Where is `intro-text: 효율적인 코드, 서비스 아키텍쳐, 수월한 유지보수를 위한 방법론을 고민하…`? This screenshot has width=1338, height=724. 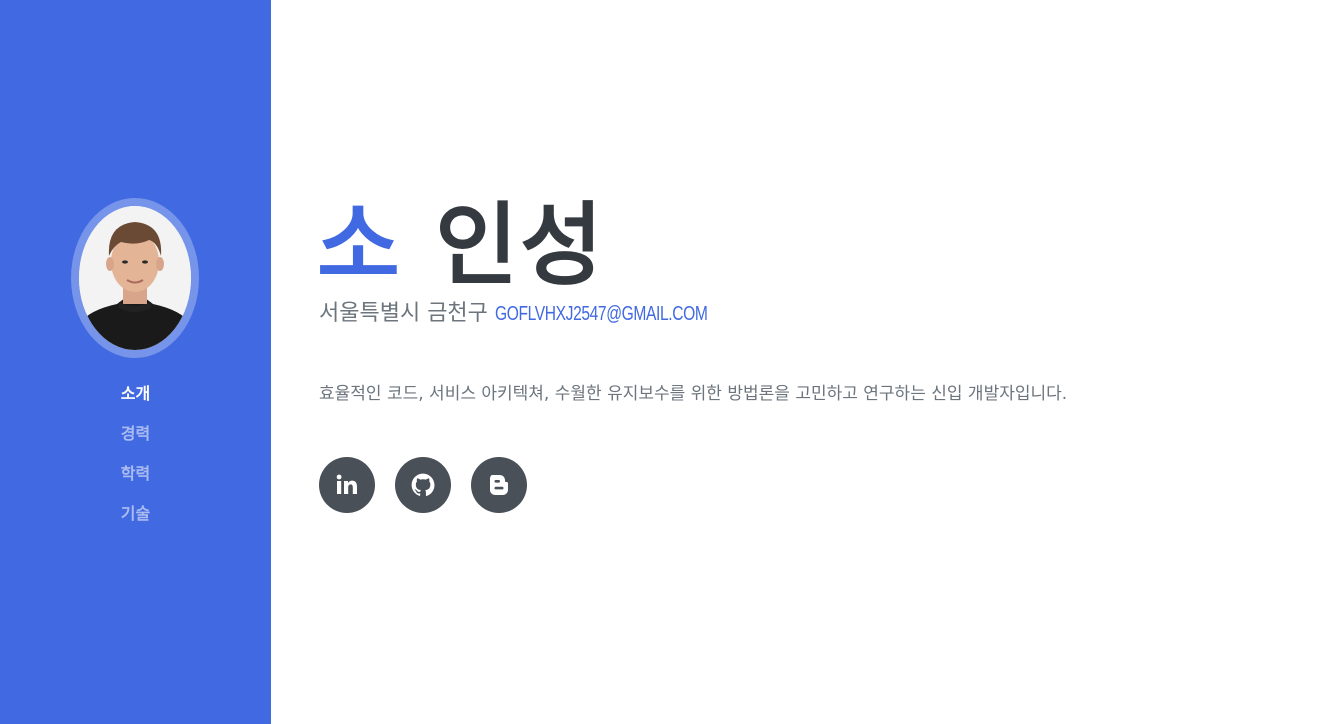
intro-text: 효율적인 코드, 서비스 아키텍쳐, 수월한 유지보수를 위한 방법론을 고민하… is located at coordinates (693, 394).